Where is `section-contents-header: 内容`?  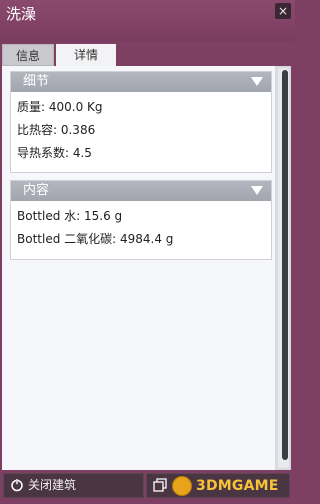
section-contents-header: 内容 is located at coordinates (141, 191).